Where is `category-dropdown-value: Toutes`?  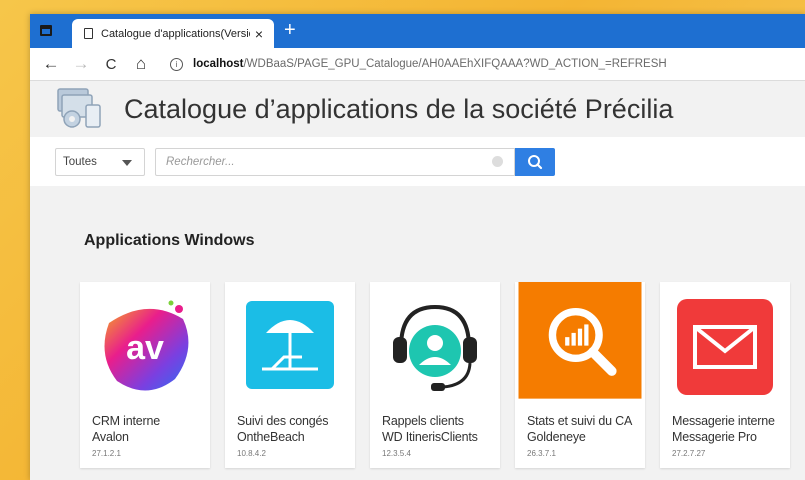 category-dropdown-value: Toutes is located at coordinates (80, 162).